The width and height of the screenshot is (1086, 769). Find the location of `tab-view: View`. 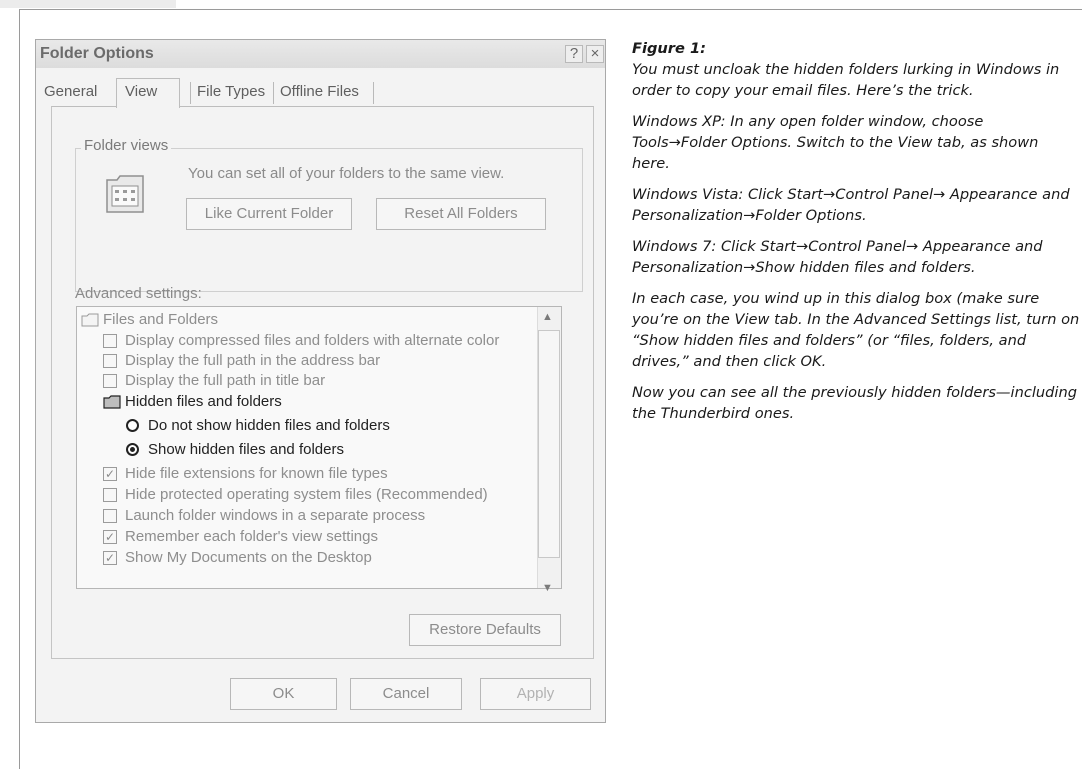

tab-view: View is located at coordinates (141, 93).